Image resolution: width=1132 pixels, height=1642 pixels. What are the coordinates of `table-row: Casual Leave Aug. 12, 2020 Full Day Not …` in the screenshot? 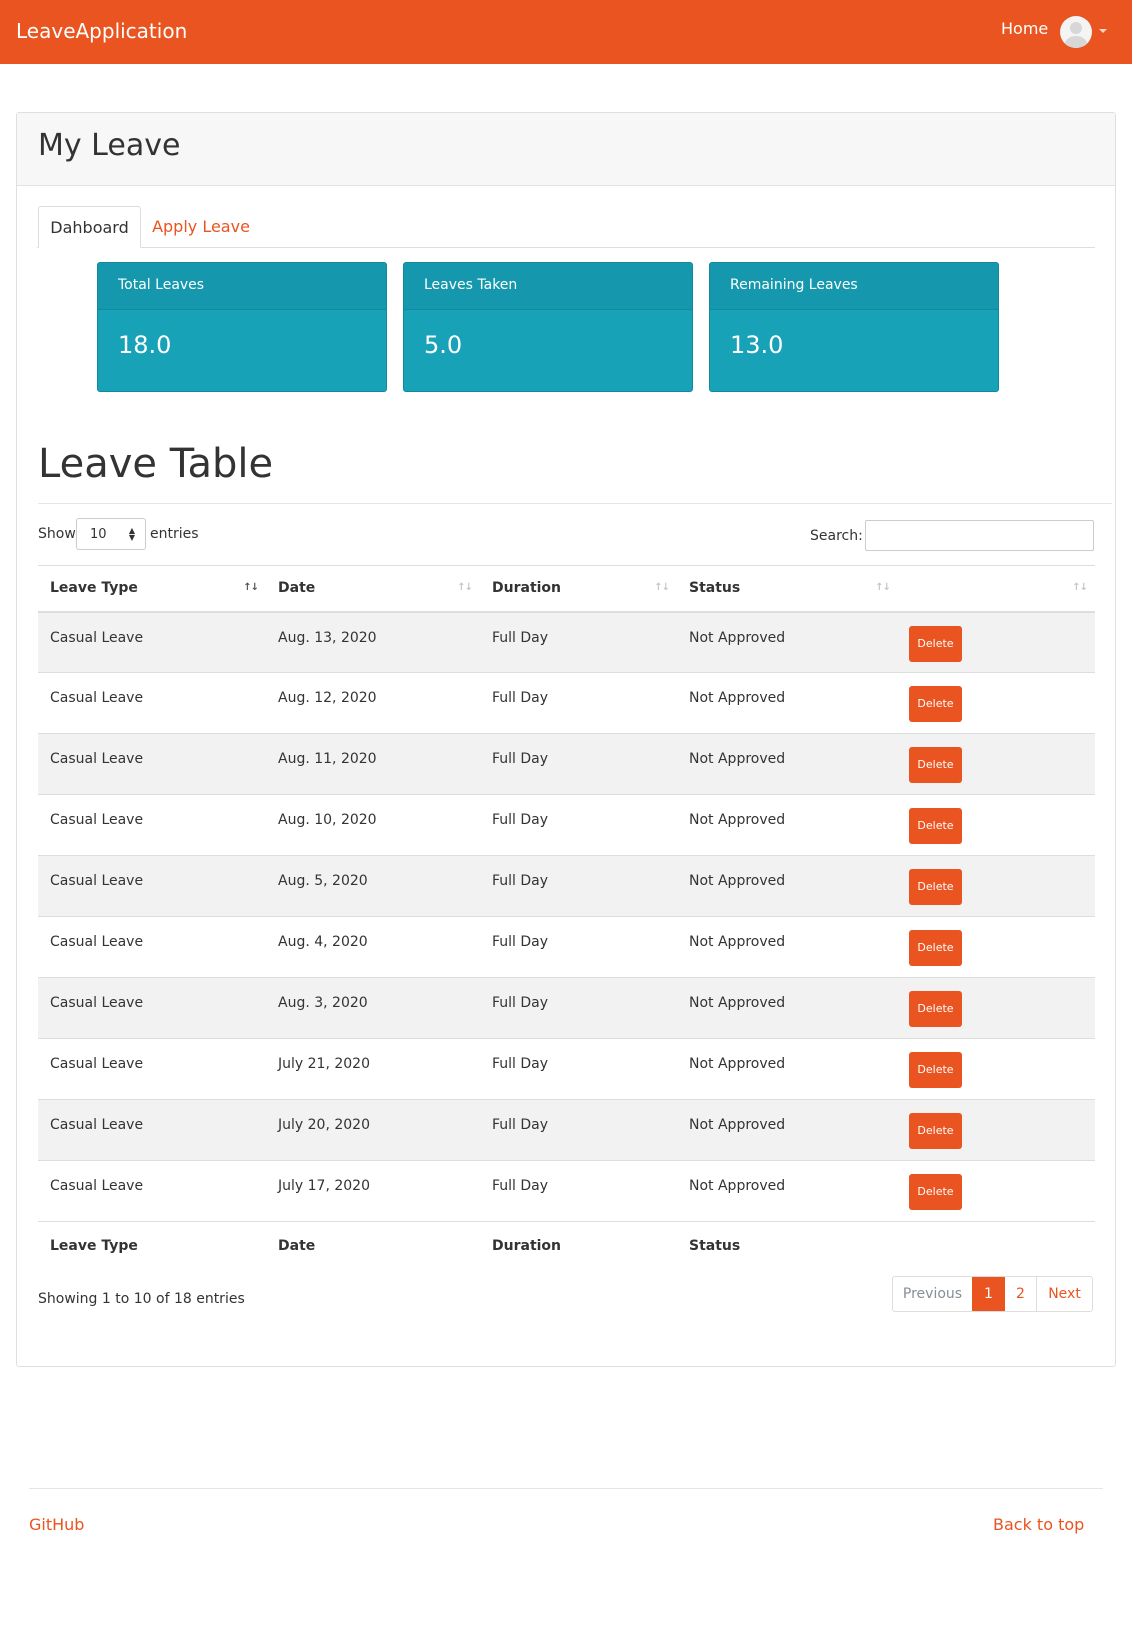 It's located at (566, 703).